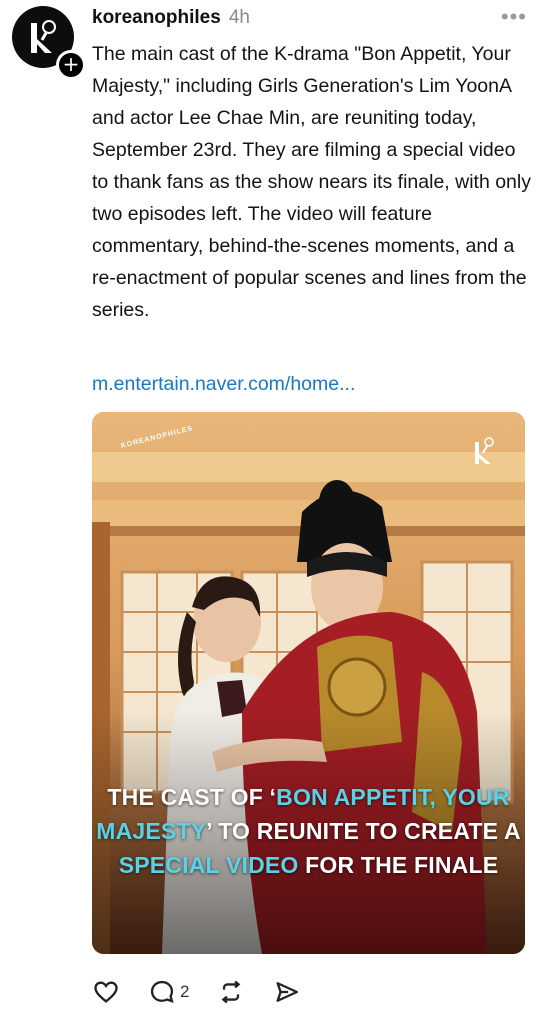  What do you see at coordinates (398, 865) in the screenshot?
I see `headline-text-3: FOR THE FINALE` at bounding box center [398, 865].